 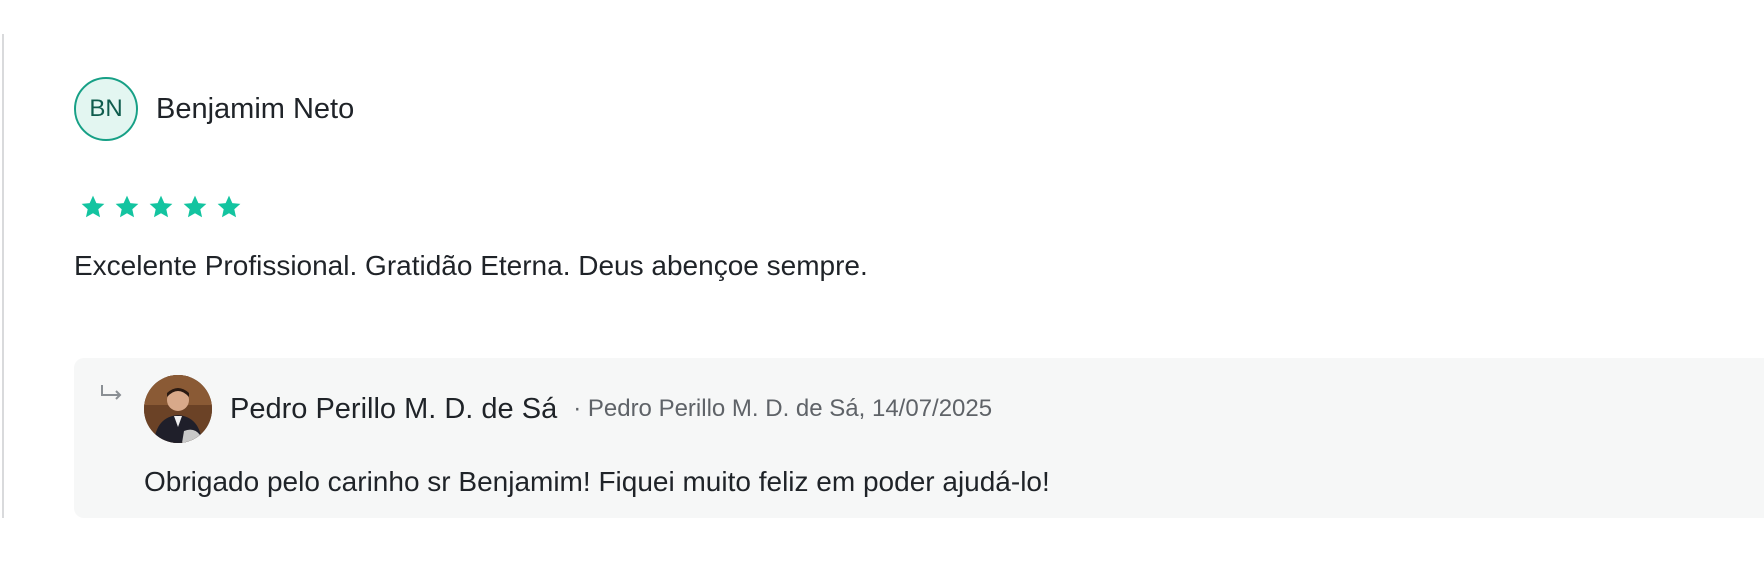 What do you see at coordinates (106, 109) in the screenshot?
I see `reviewer-avatar: BN` at bounding box center [106, 109].